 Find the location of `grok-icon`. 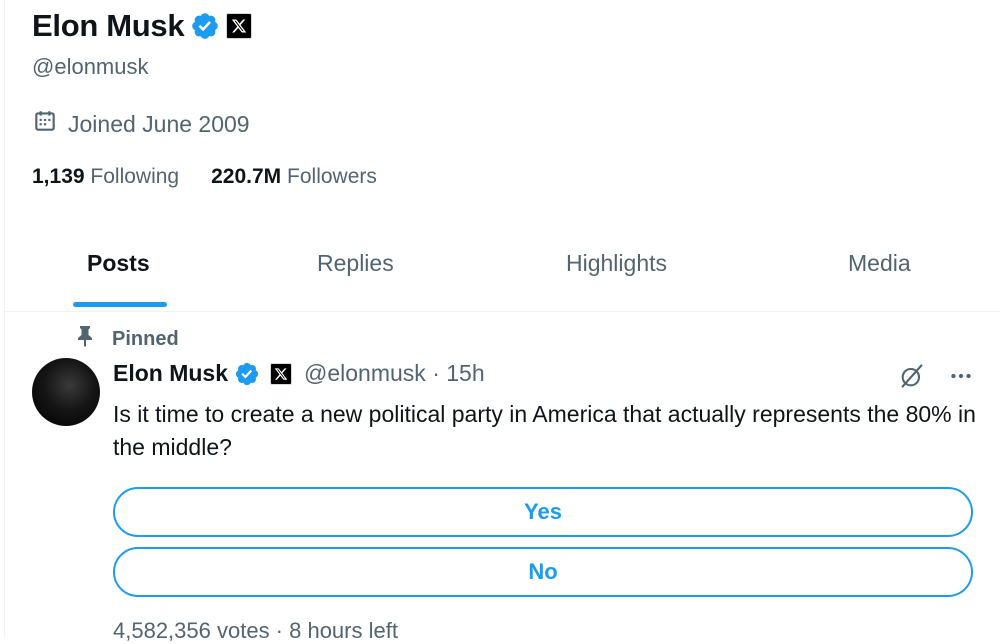

grok-icon is located at coordinates (912, 378).